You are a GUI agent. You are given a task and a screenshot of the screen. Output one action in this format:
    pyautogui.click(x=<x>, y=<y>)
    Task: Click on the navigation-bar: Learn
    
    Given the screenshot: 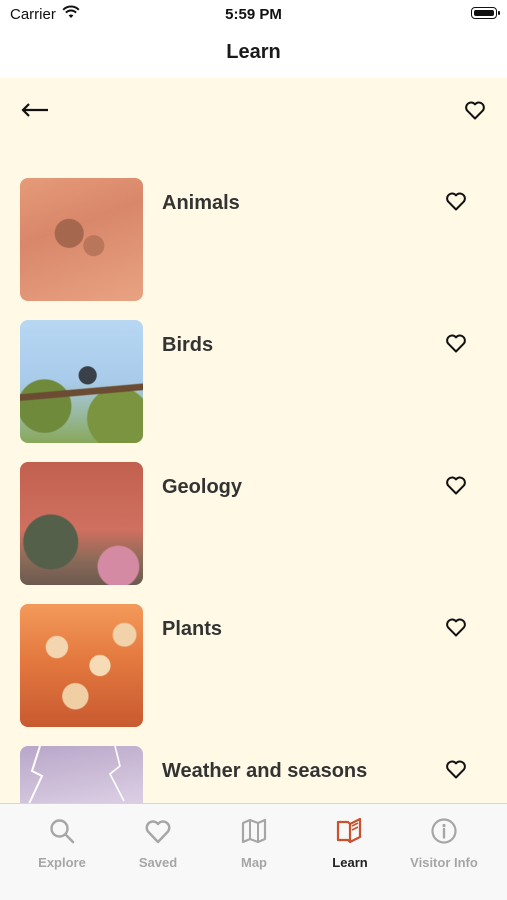 What is the action you would take?
    pyautogui.click(x=253, y=53)
    